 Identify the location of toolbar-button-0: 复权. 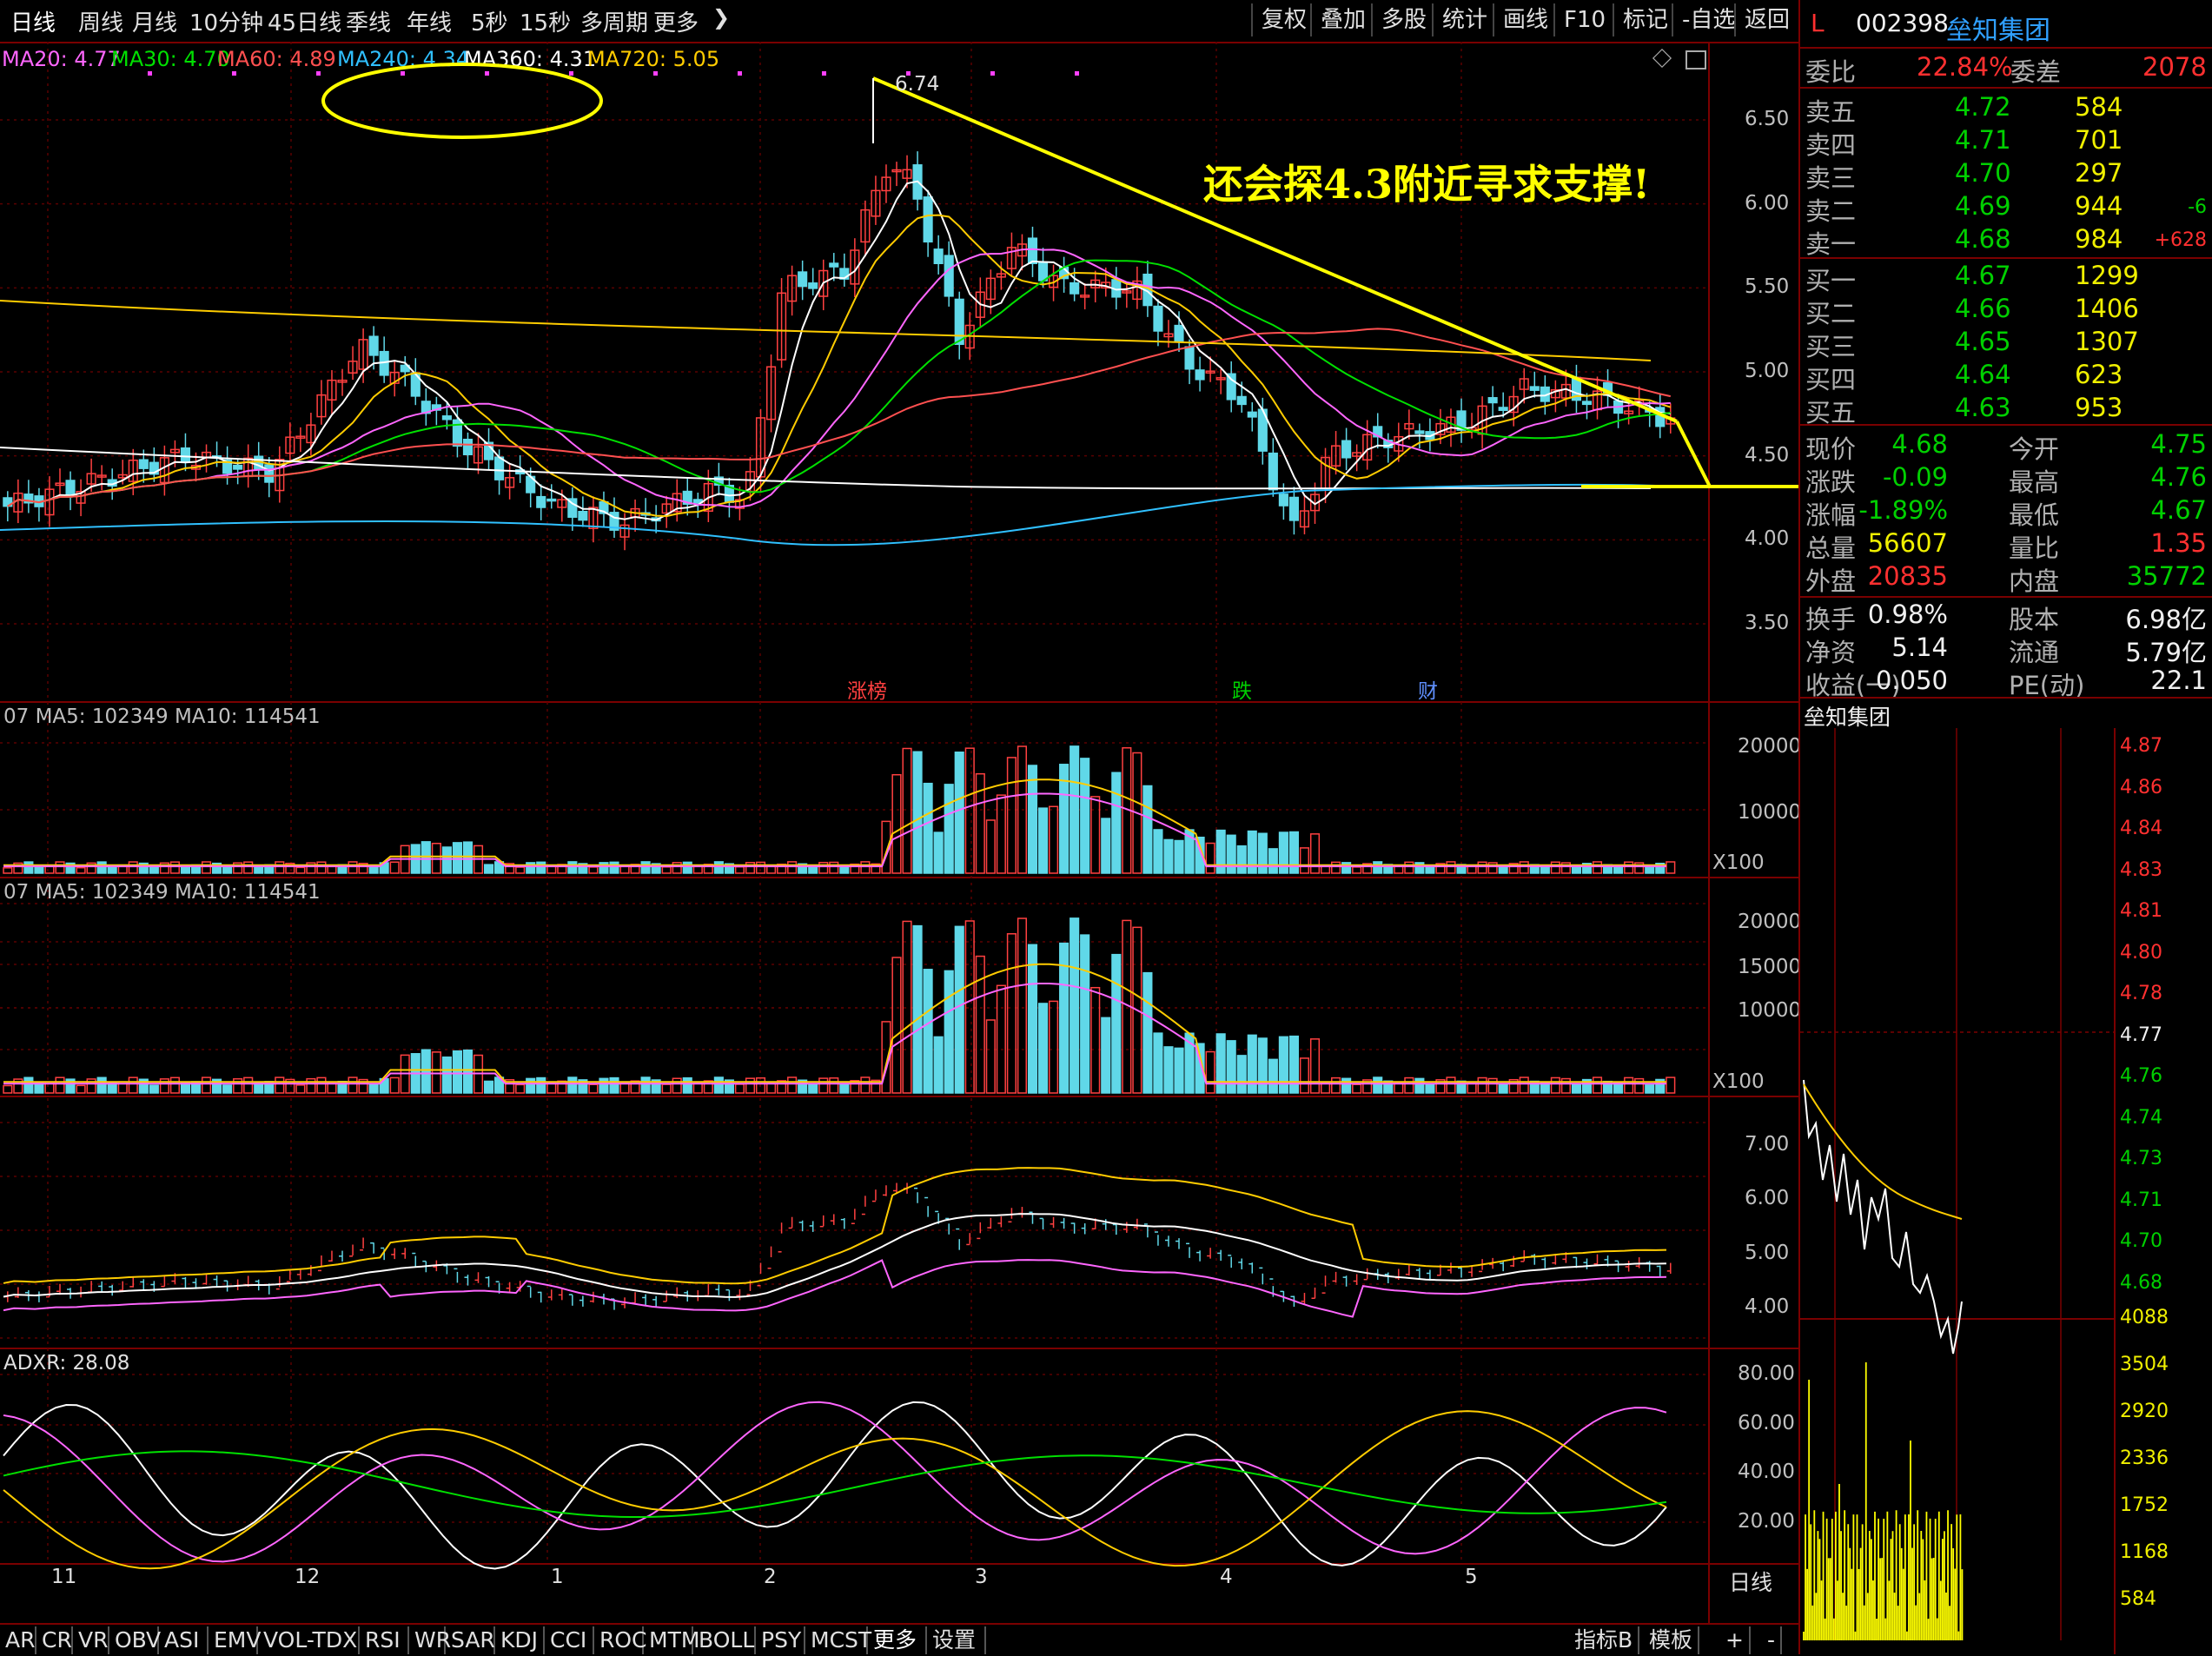
(1283, 19).